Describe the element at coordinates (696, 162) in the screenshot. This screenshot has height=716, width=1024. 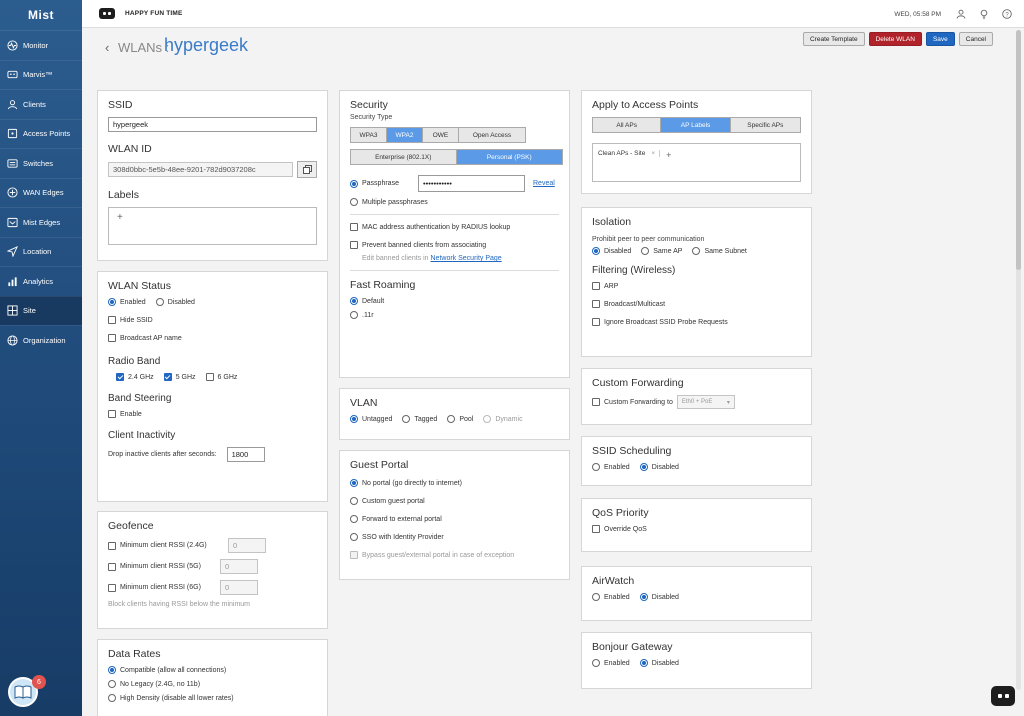
I see `ap-labels-box: Clean APs - Site × +` at that location.